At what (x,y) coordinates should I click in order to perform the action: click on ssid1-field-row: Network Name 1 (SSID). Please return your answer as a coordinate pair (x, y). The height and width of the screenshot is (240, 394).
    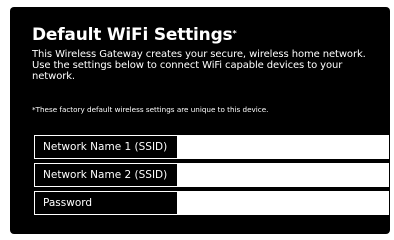
    Looking at the image, I should click on (211, 147).